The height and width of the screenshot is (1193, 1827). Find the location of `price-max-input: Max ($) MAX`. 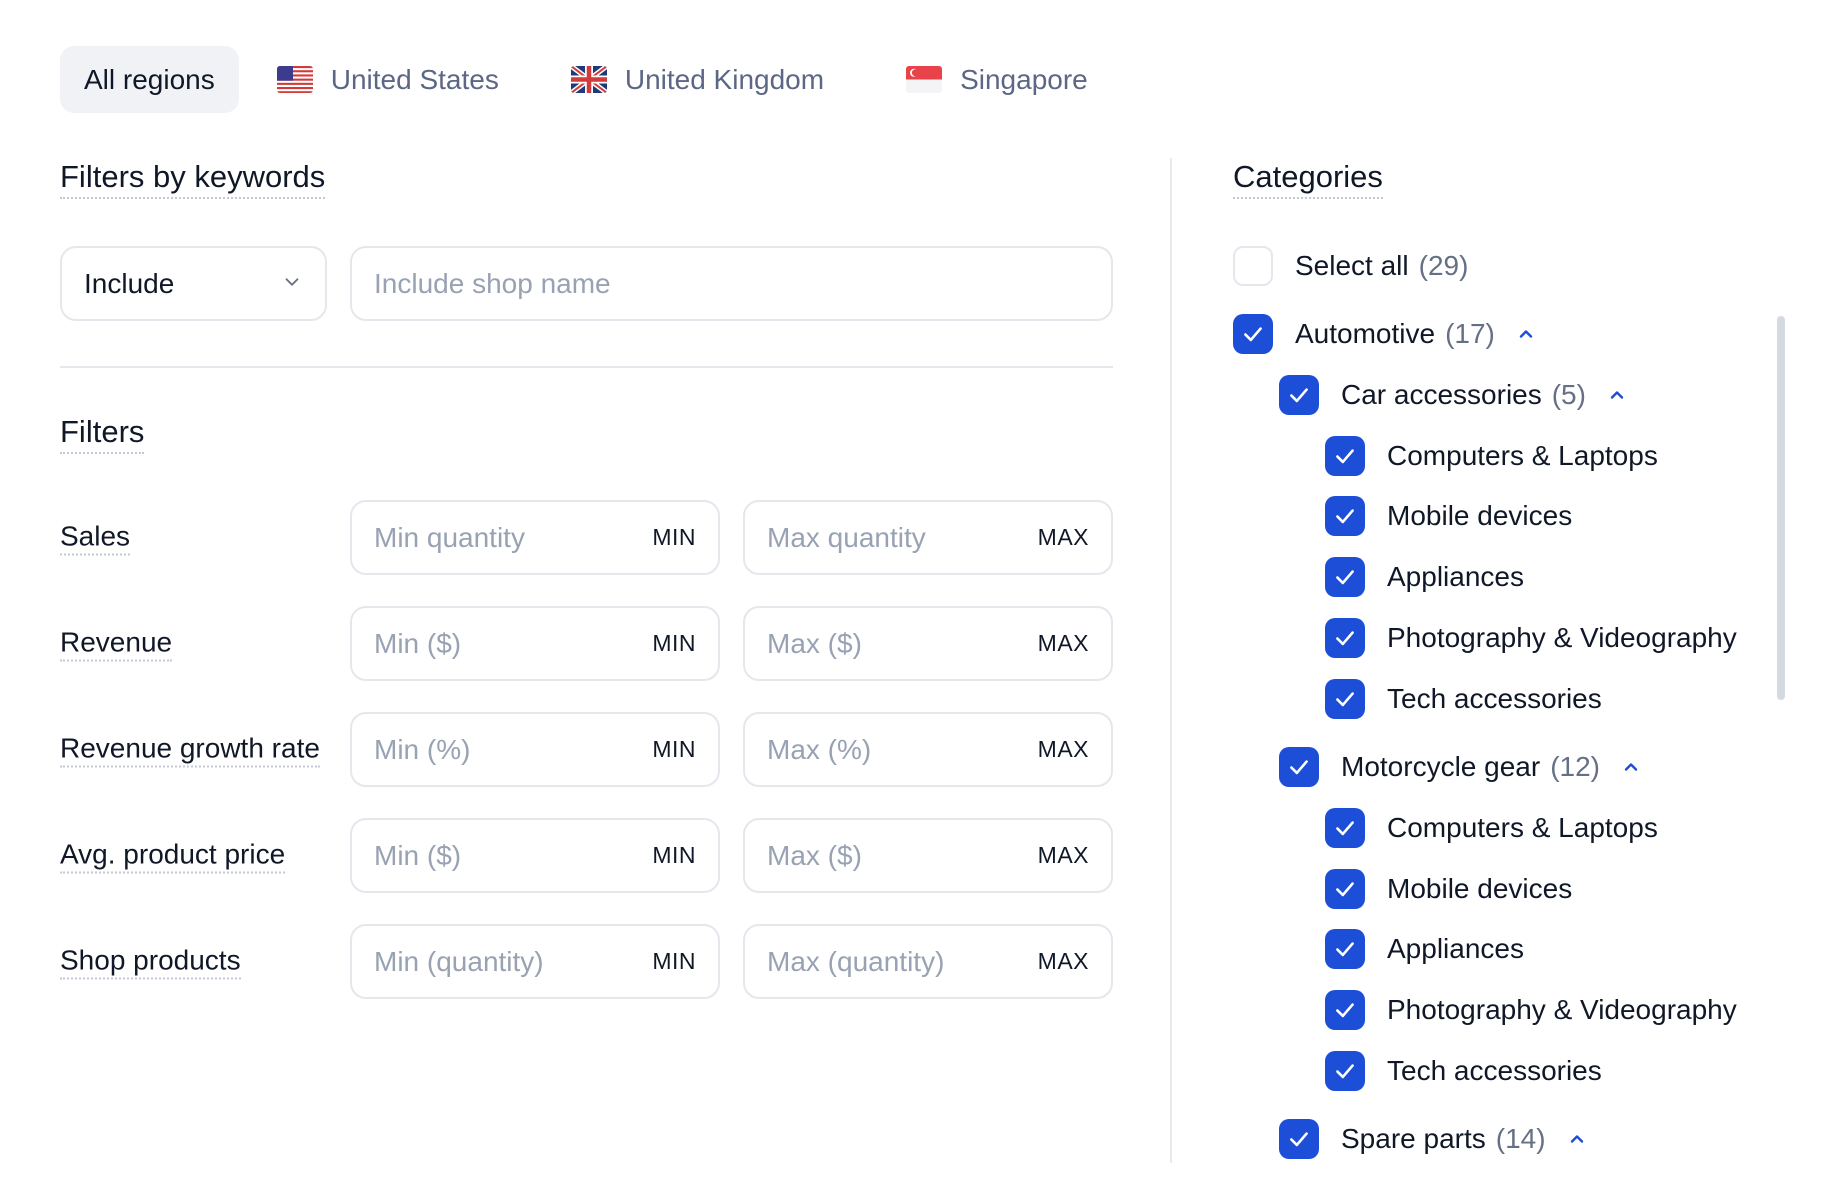

price-max-input: Max ($) MAX is located at coordinates (928, 855).